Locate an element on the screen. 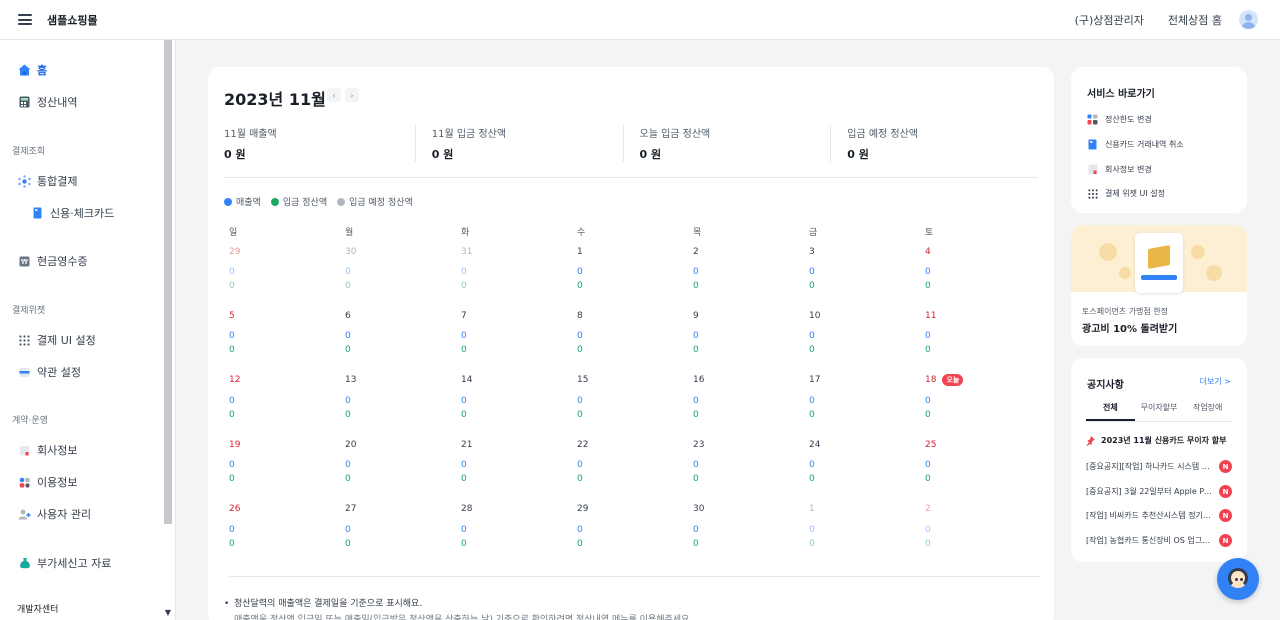 Image resolution: width=1280 pixels, height=620 pixels. calendar-day-cell: 23 0 0 is located at coordinates (751, 452).